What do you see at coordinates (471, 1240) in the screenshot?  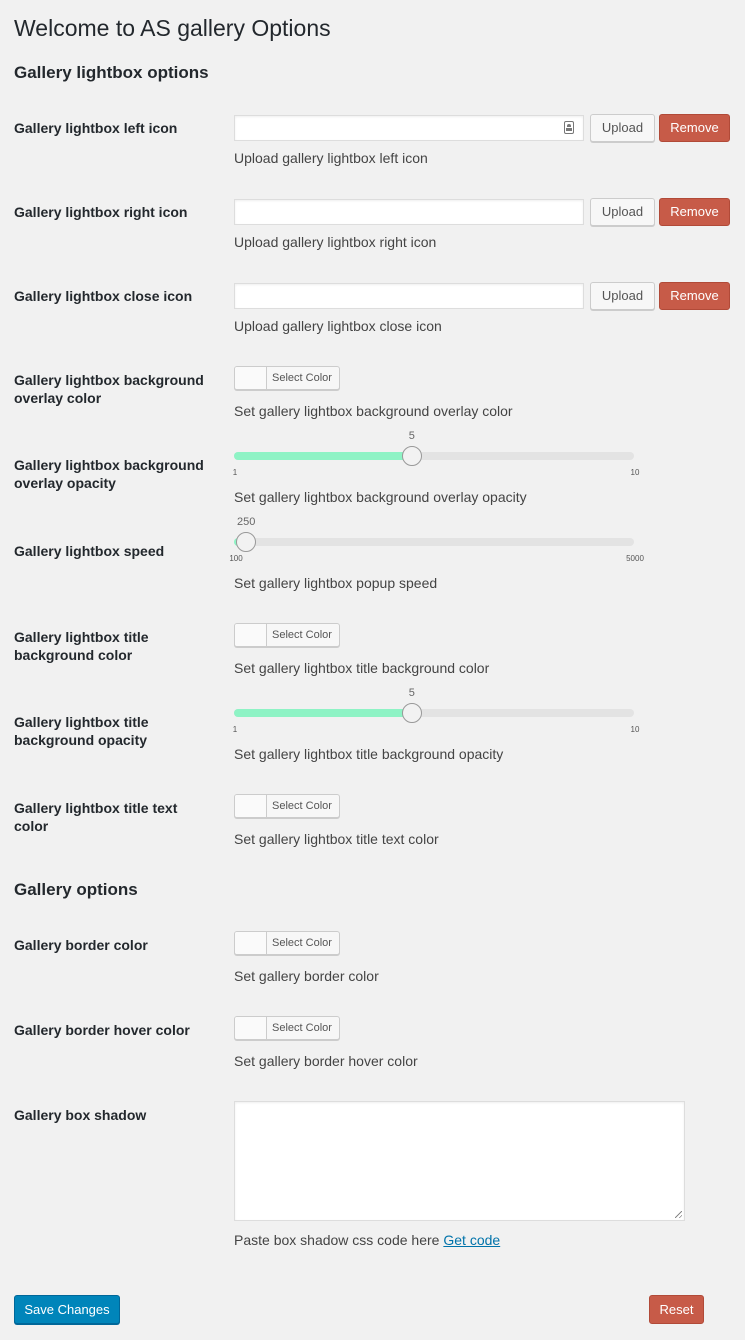 I see `get-code-link: Get code` at bounding box center [471, 1240].